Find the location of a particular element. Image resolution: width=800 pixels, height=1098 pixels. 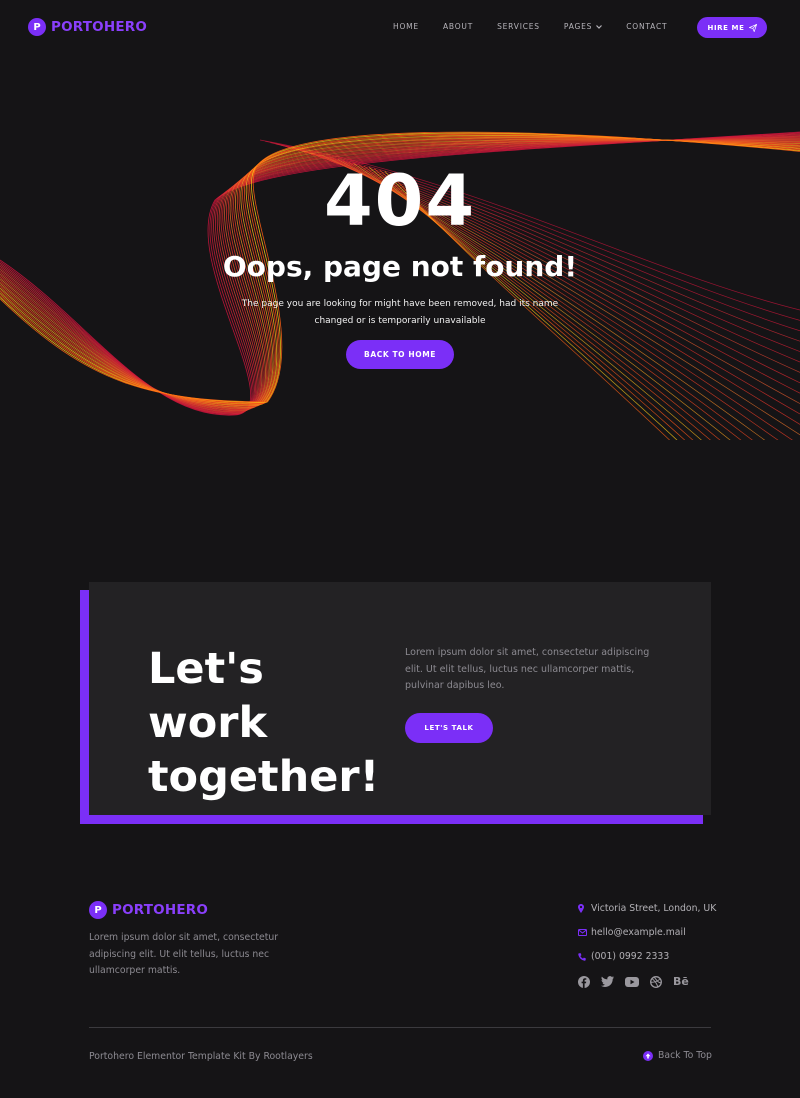

lets-talk-button: LET'S TALK is located at coordinates (449, 728).